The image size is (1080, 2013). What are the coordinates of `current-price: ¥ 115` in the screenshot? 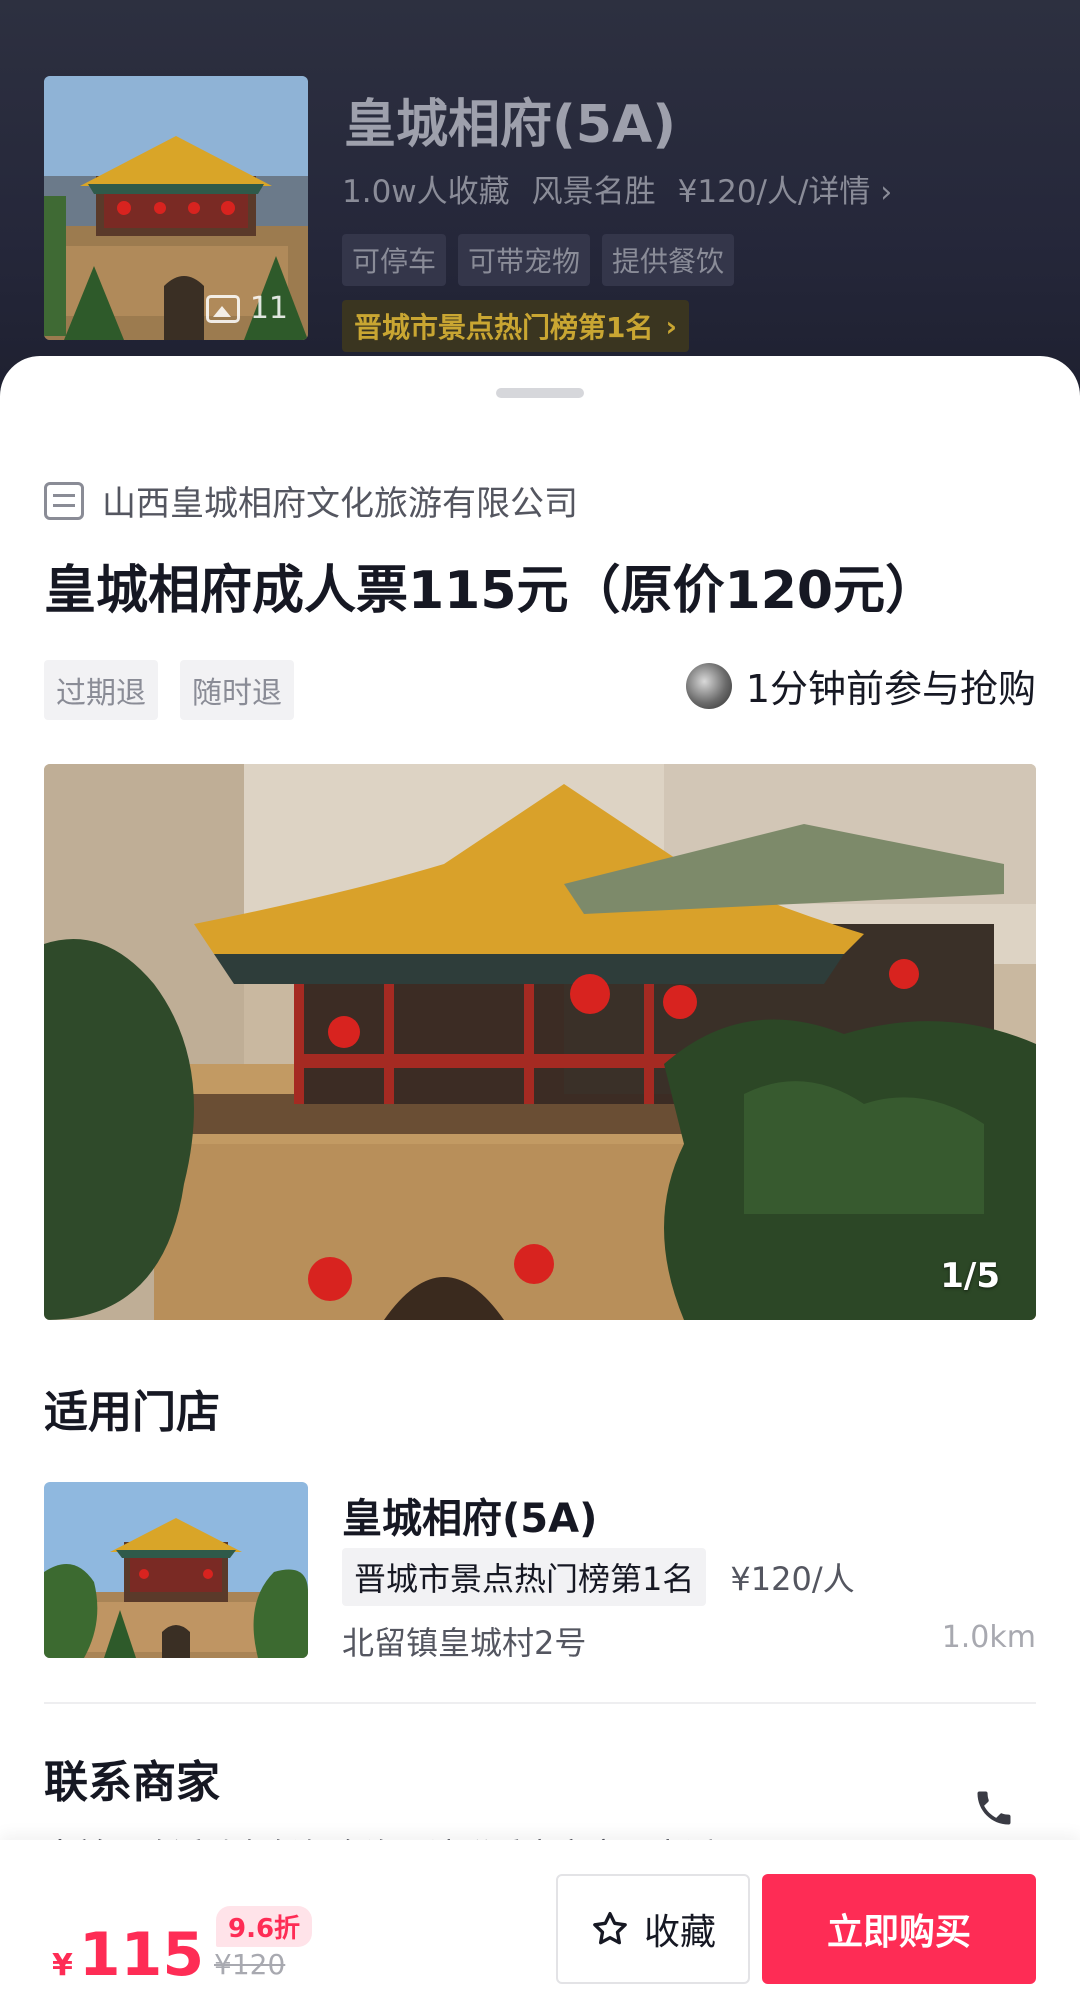 It's located at (128, 1955).